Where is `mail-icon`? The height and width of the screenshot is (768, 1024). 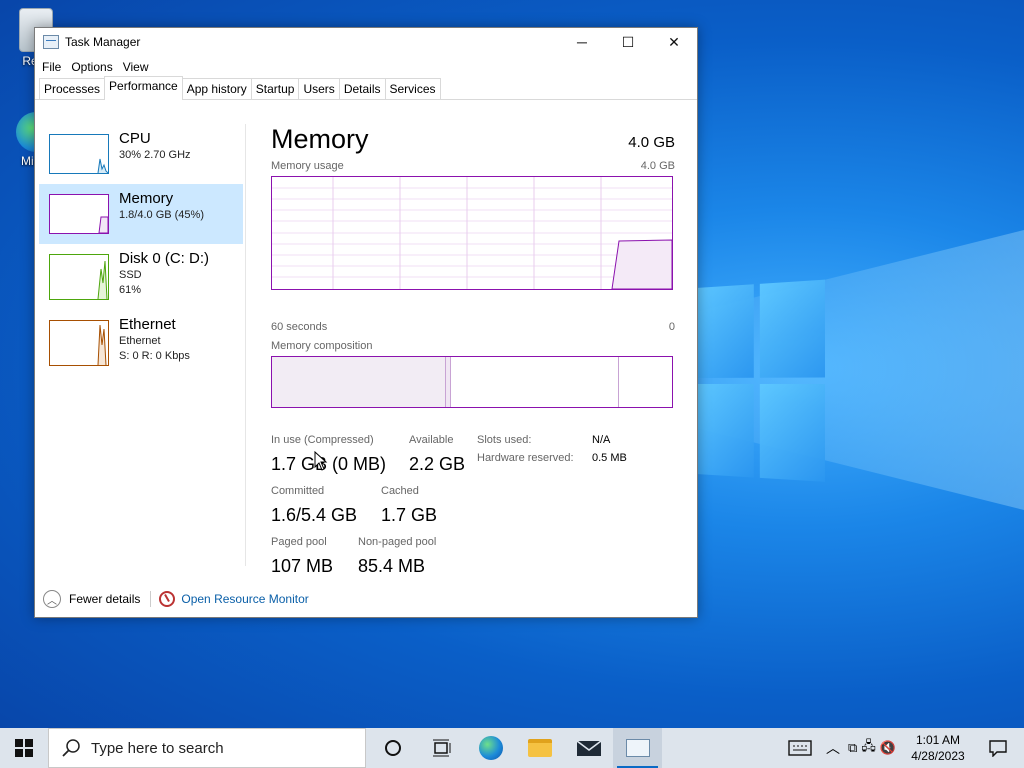 mail-icon is located at coordinates (589, 748).